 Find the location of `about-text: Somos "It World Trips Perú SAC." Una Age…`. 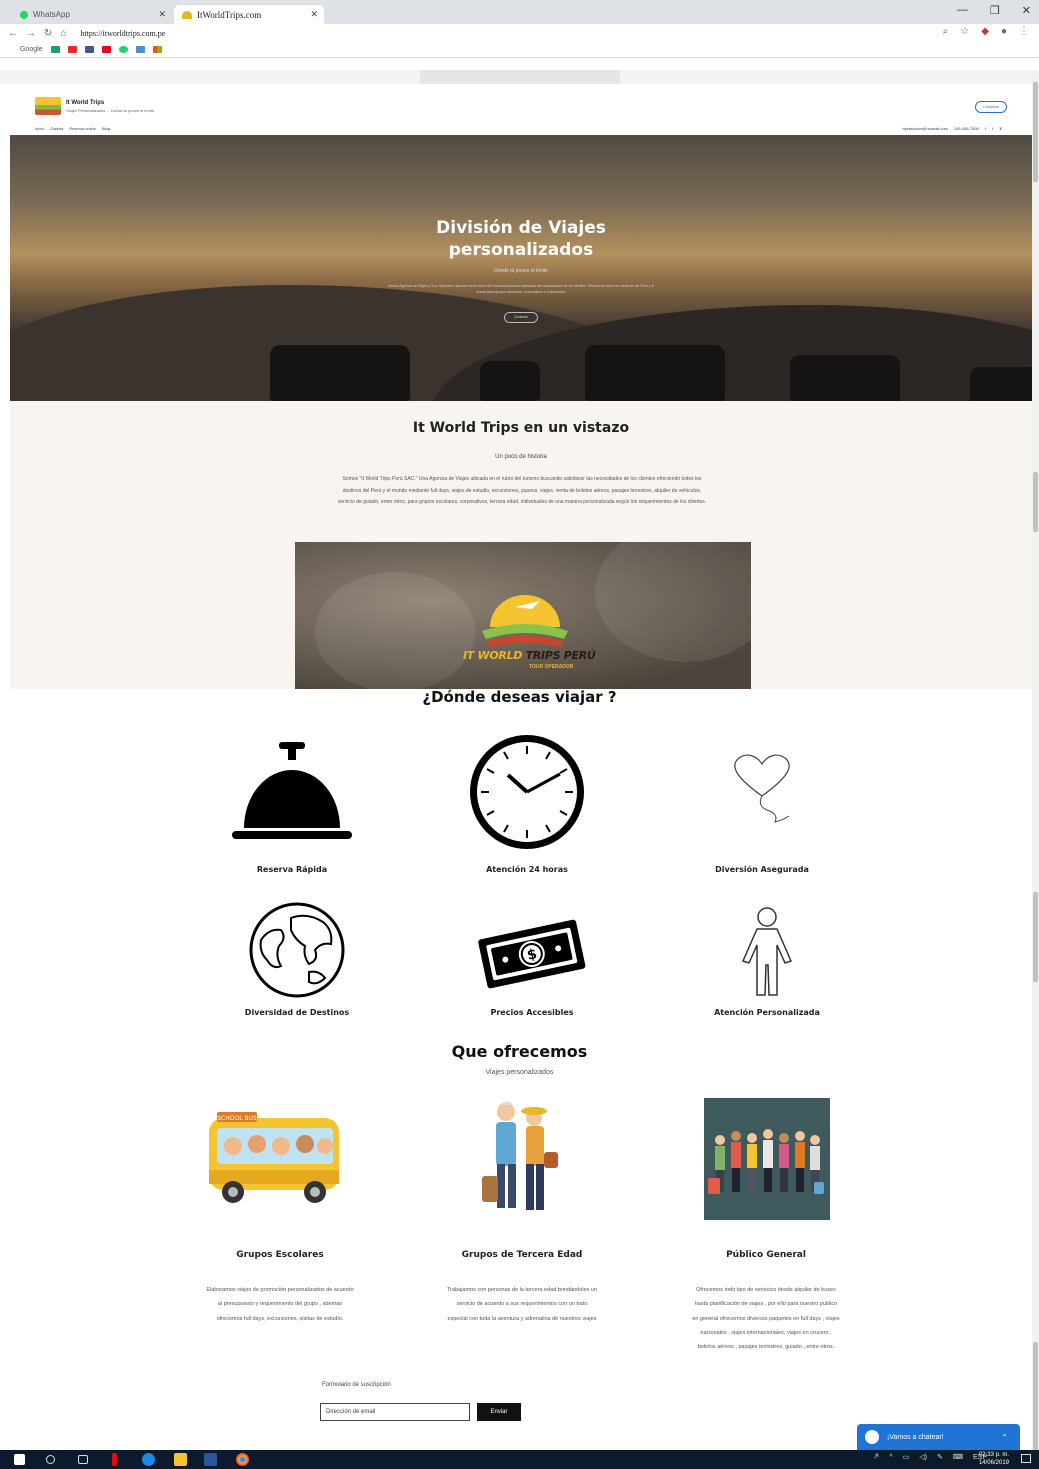

about-text: Somos "It World Trips Perú SAC." Una Age… is located at coordinates (522, 490).